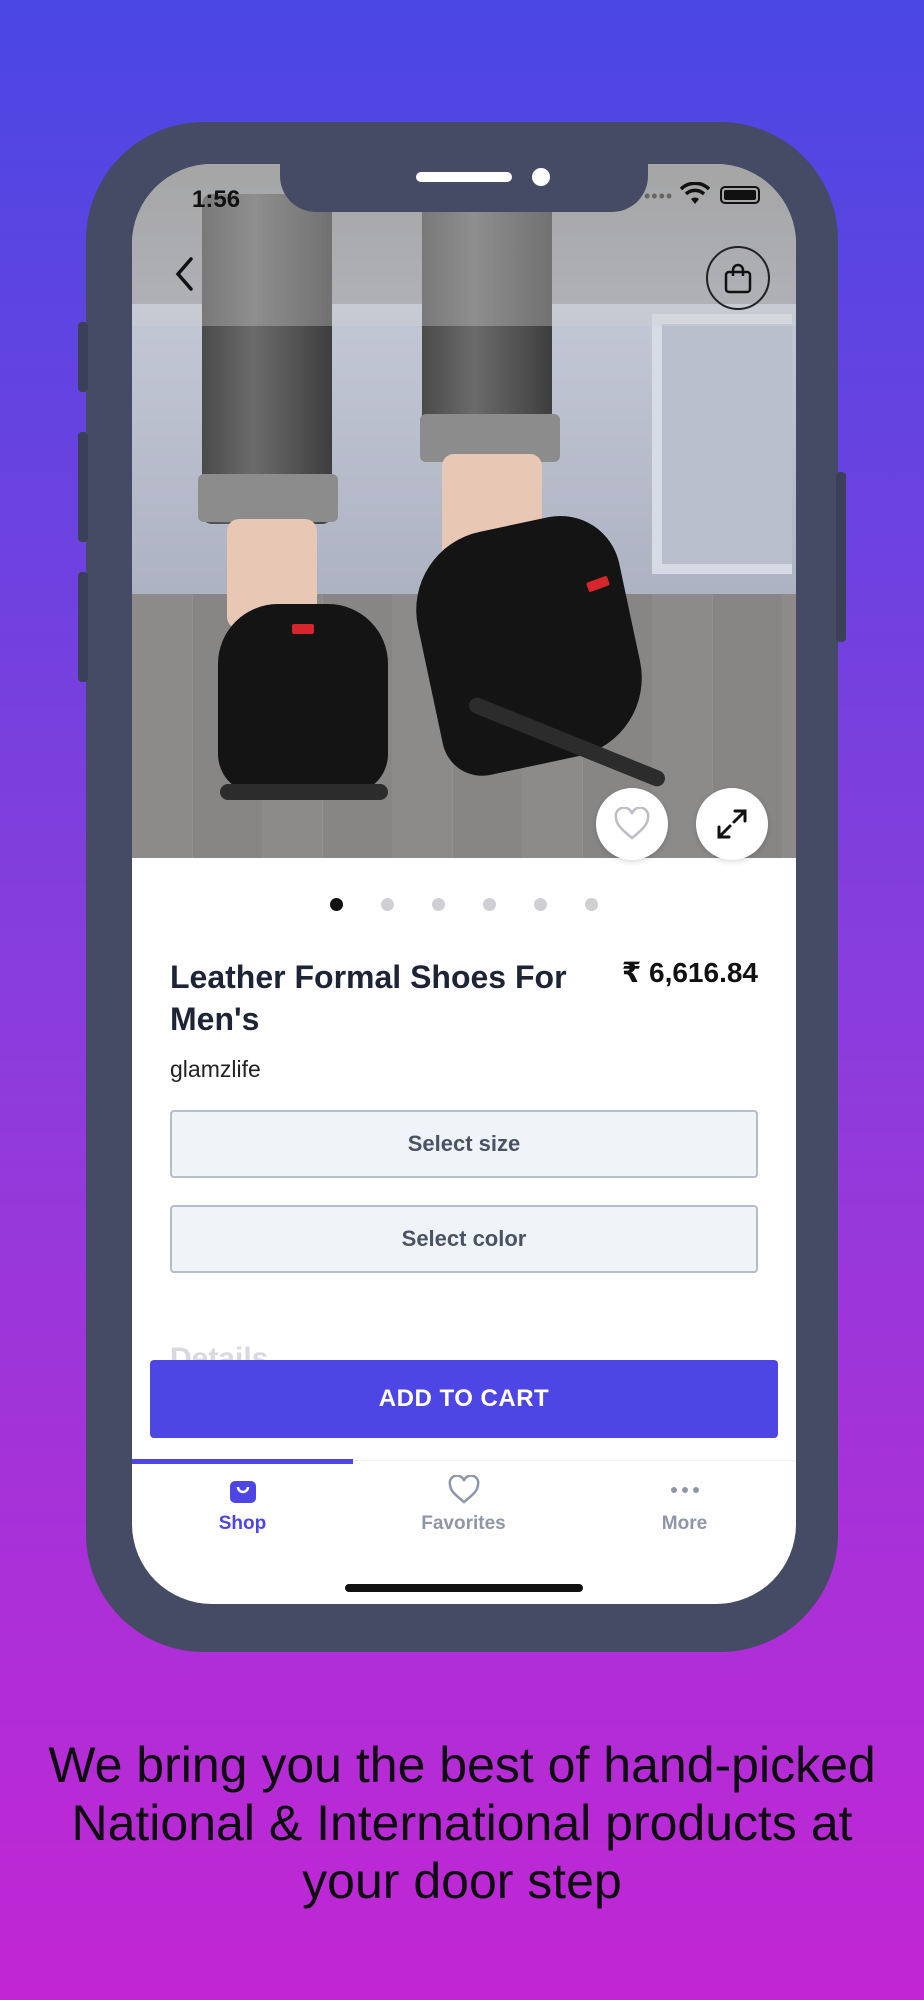 The width and height of the screenshot is (924, 2000). Describe the element at coordinates (684, 1523) in the screenshot. I see `tab-label: More` at that location.